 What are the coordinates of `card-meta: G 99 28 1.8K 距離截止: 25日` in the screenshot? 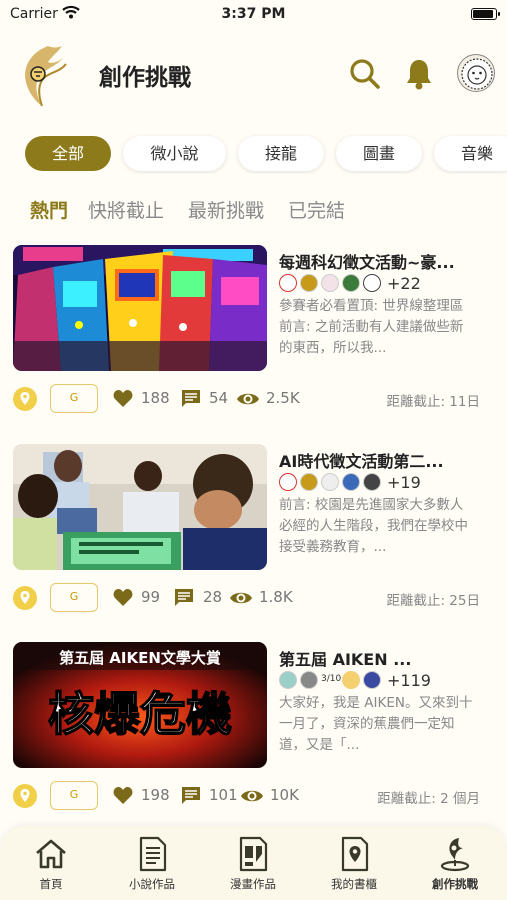 It's located at (253, 598).